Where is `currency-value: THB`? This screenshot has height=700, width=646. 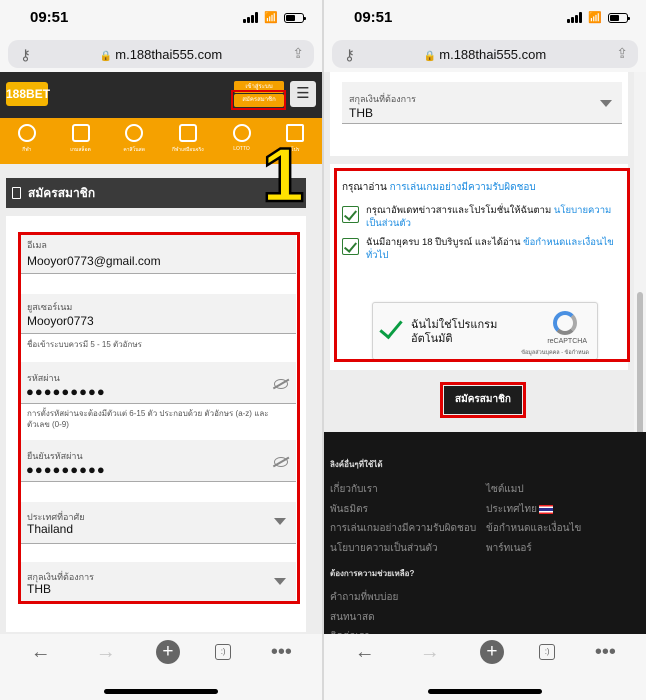 currency-value: THB is located at coordinates (361, 113).